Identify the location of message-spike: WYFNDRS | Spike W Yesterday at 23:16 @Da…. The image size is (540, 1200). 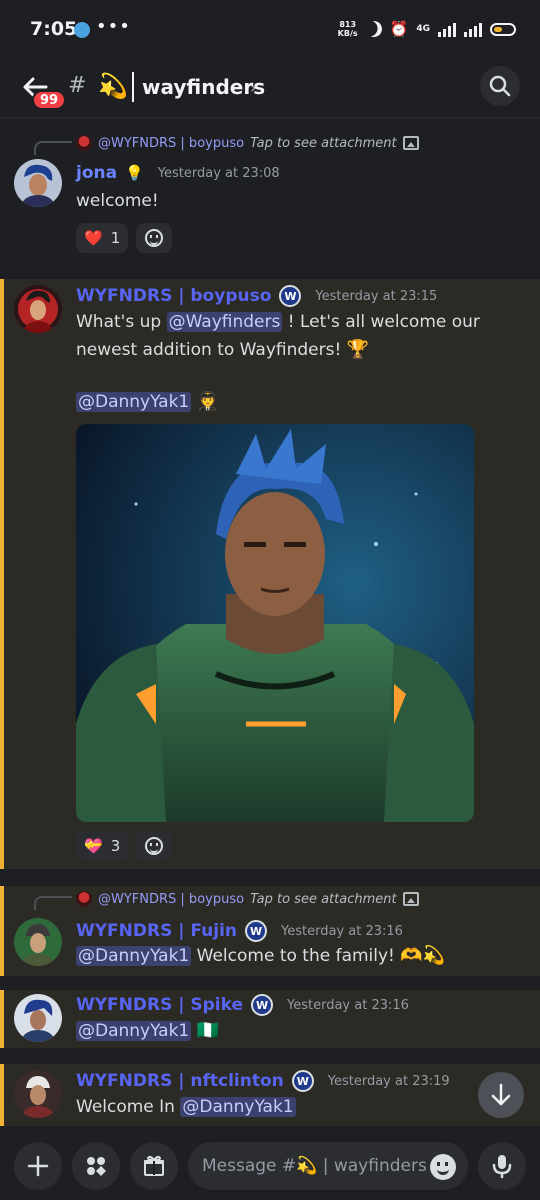
(270, 1019).